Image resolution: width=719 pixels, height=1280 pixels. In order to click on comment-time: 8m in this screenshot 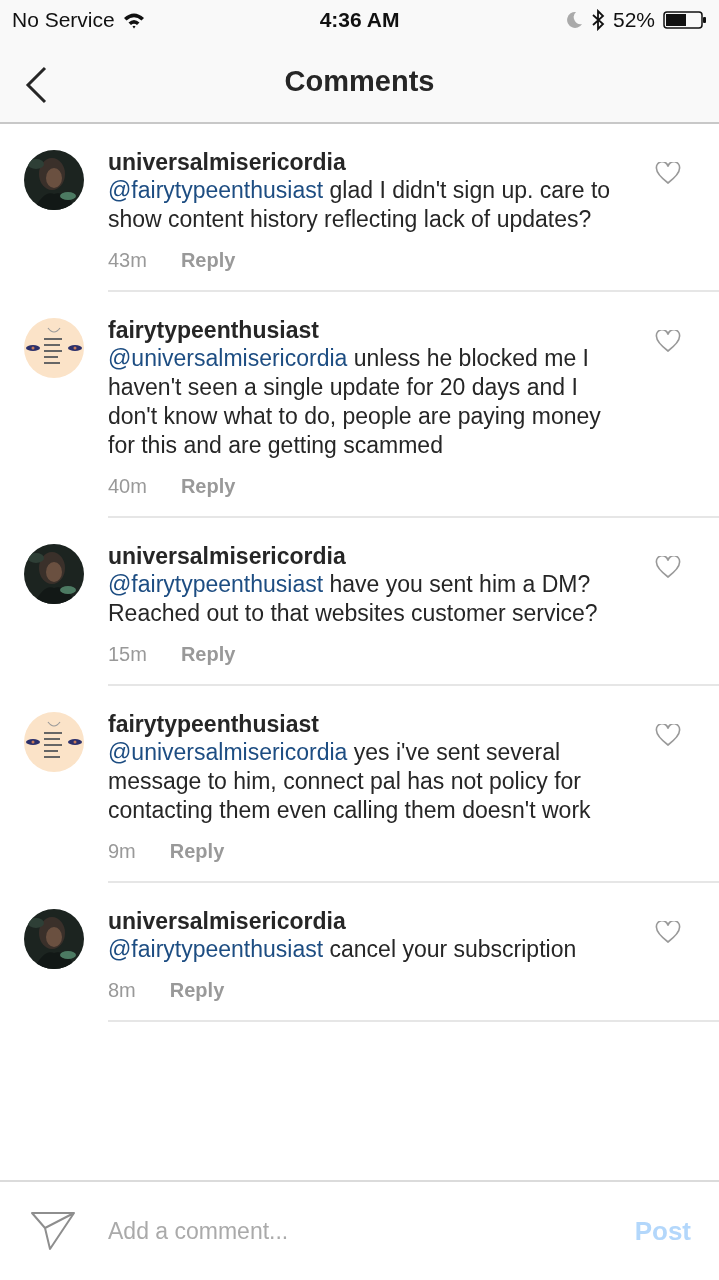, I will do `click(122, 990)`.